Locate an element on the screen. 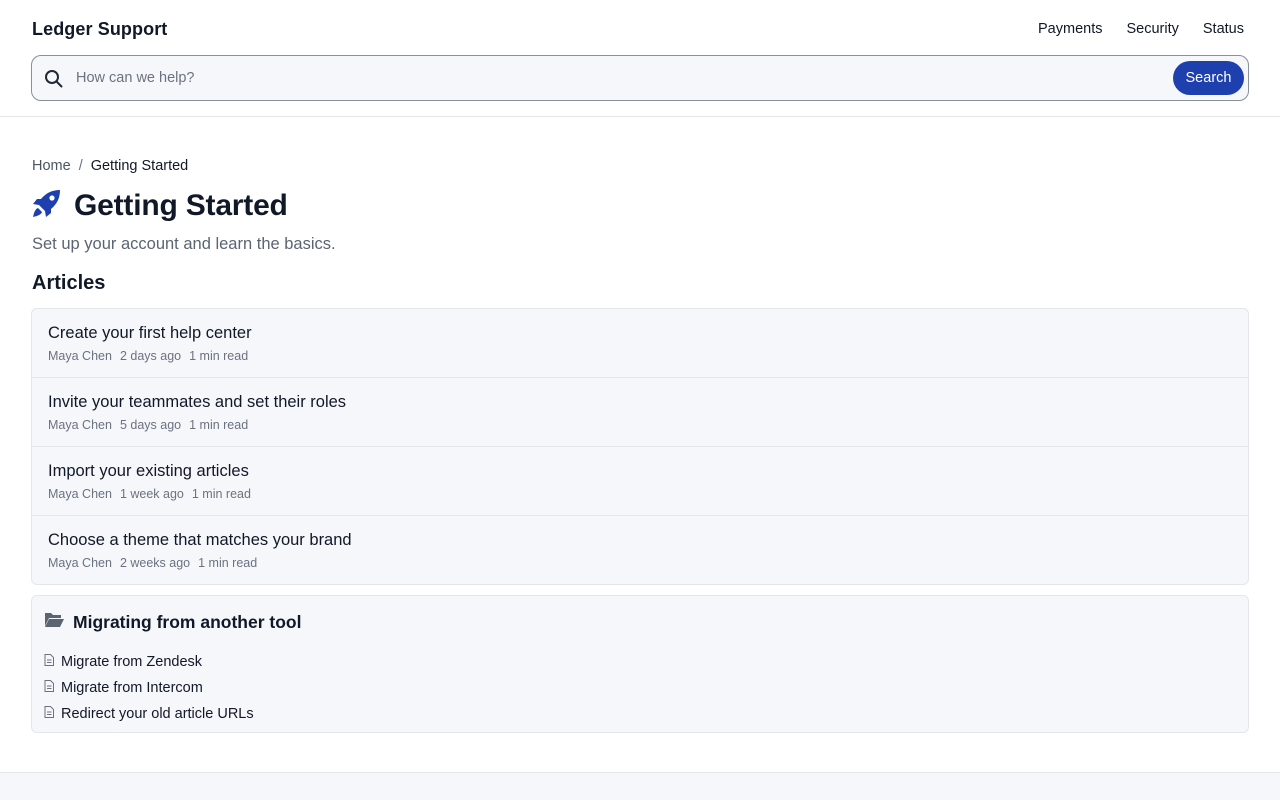 This screenshot has height=800, width=1280. search-input is located at coordinates (616, 78).